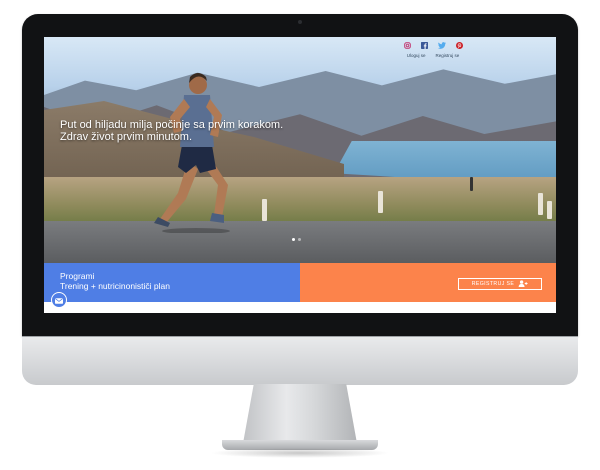 The image size is (600, 470). Describe the element at coordinates (300, 22) in the screenshot. I see `camera-dot` at that location.